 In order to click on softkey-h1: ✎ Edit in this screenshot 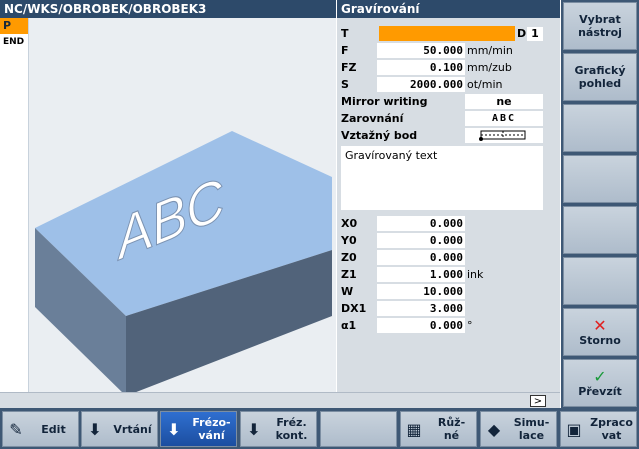, I will do `click(40, 429)`.